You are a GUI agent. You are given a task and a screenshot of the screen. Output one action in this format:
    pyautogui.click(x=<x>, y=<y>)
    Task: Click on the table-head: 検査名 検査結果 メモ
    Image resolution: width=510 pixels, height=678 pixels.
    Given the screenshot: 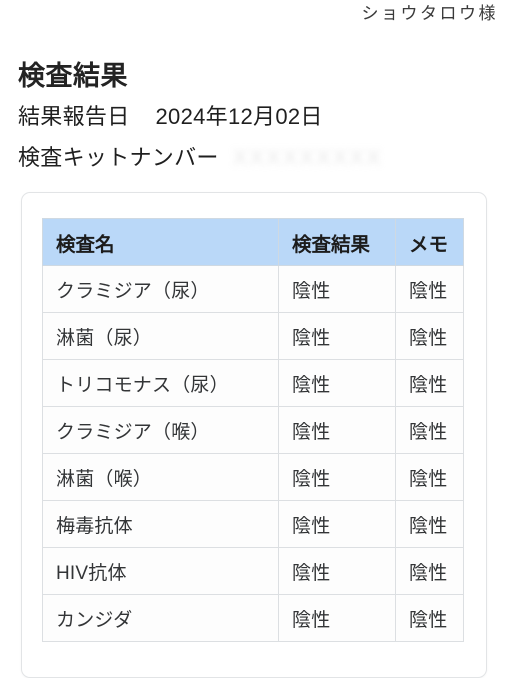 What is the action you would take?
    pyautogui.click(x=253, y=242)
    